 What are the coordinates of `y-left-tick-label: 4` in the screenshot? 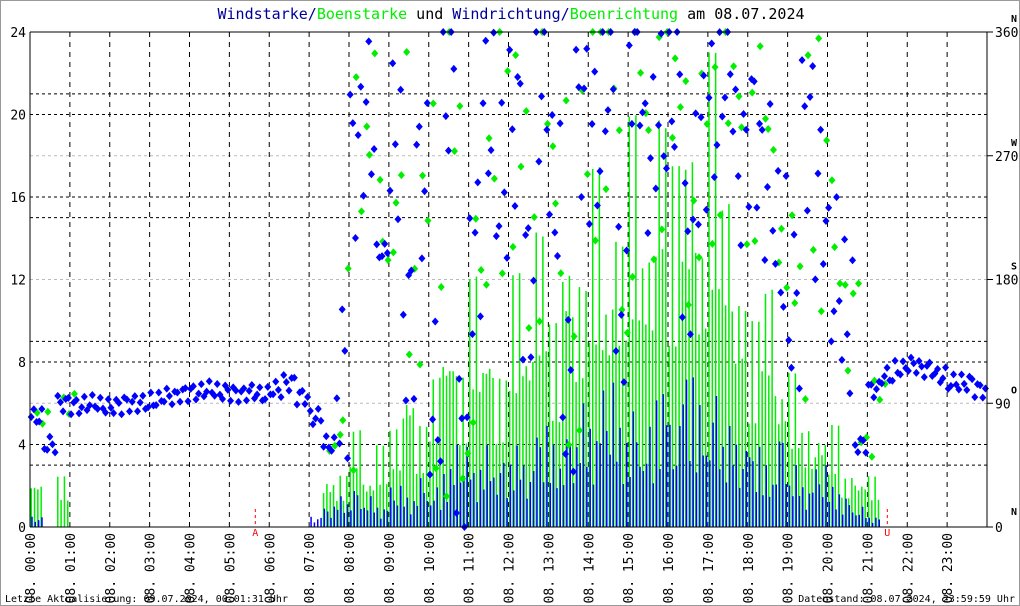 It's located at (22, 446).